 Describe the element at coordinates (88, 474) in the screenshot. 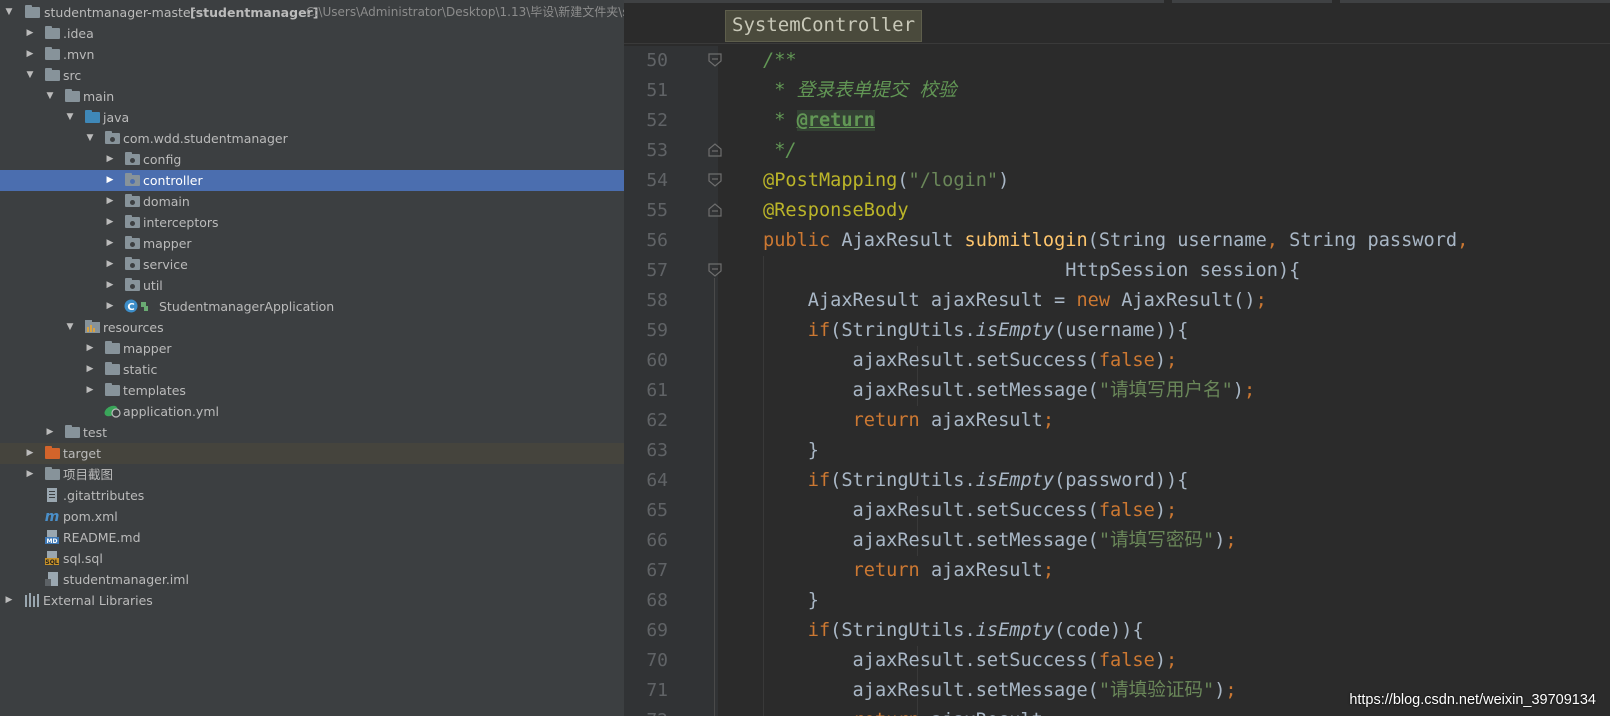

I see `tree-item-label: 项目截图` at that location.